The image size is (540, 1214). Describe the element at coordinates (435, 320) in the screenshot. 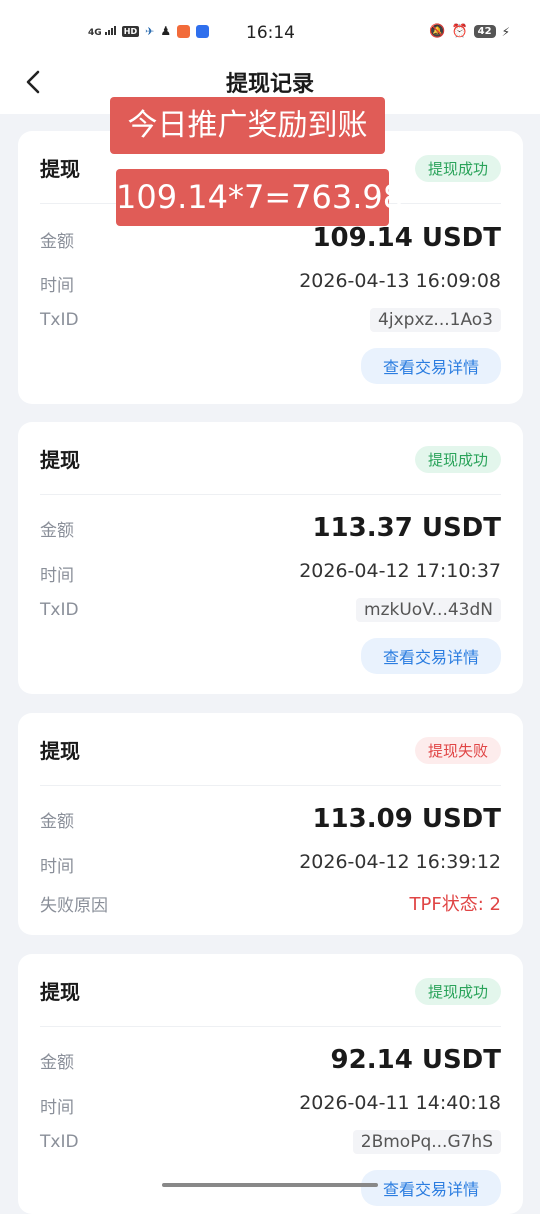

I see `txid-value: 4jxpxz...1Ao3` at that location.